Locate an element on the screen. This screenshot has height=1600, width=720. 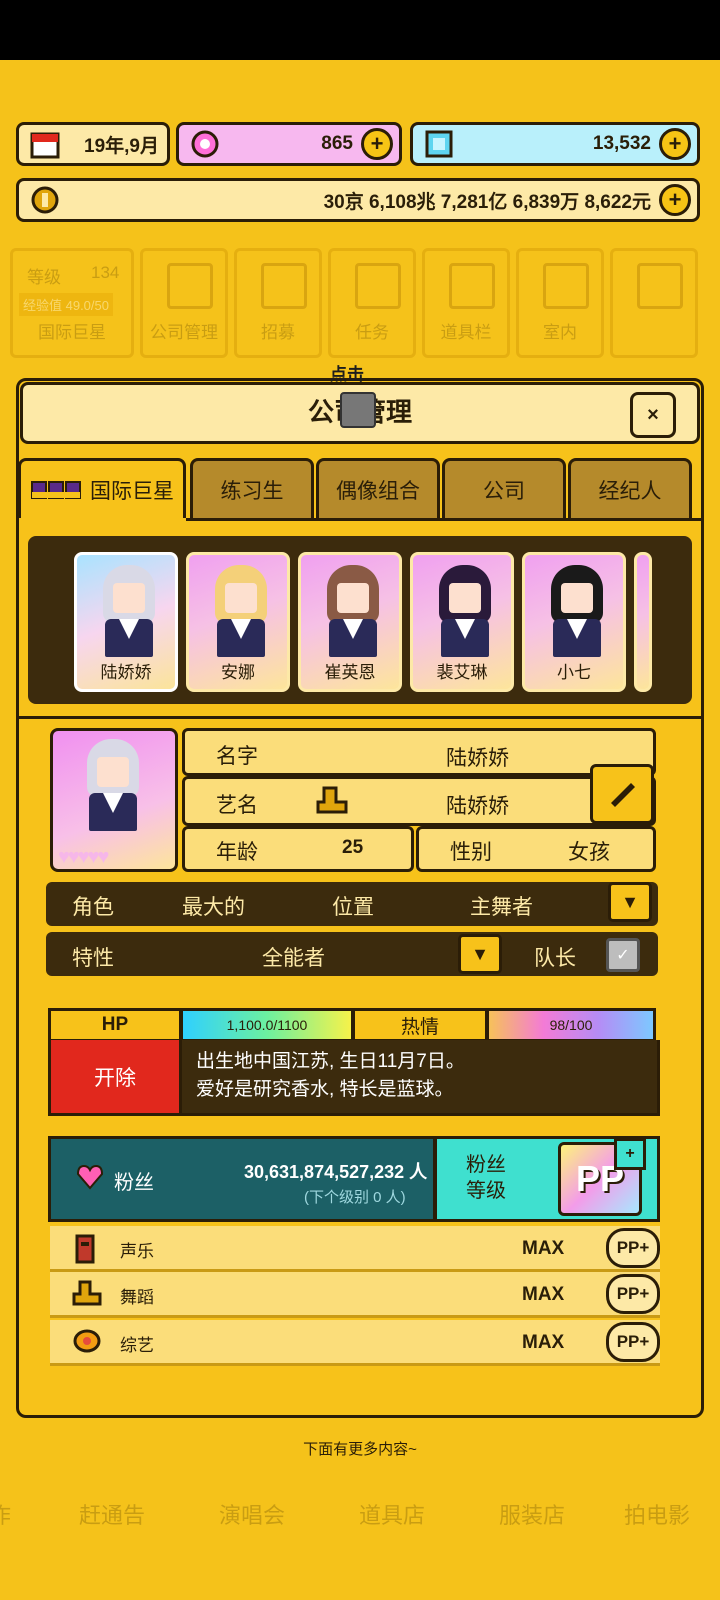
star-card: 小七 is located at coordinates (574, 622).